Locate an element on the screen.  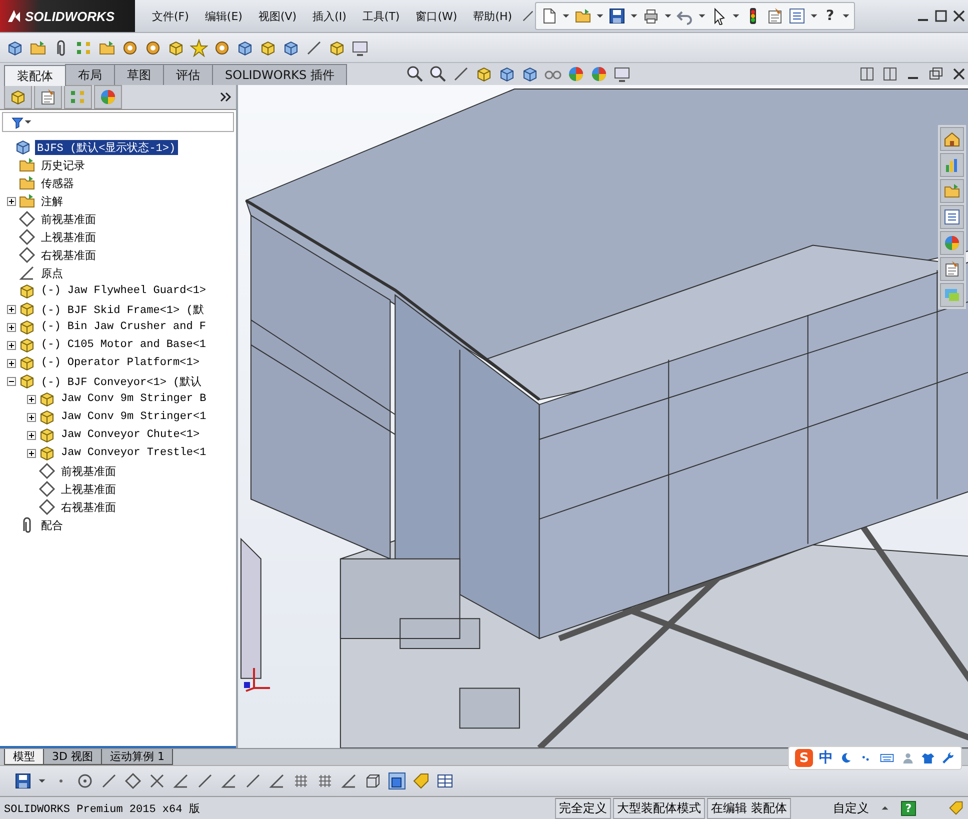
tree-item: 注解 is located at coordinates (52, 201).